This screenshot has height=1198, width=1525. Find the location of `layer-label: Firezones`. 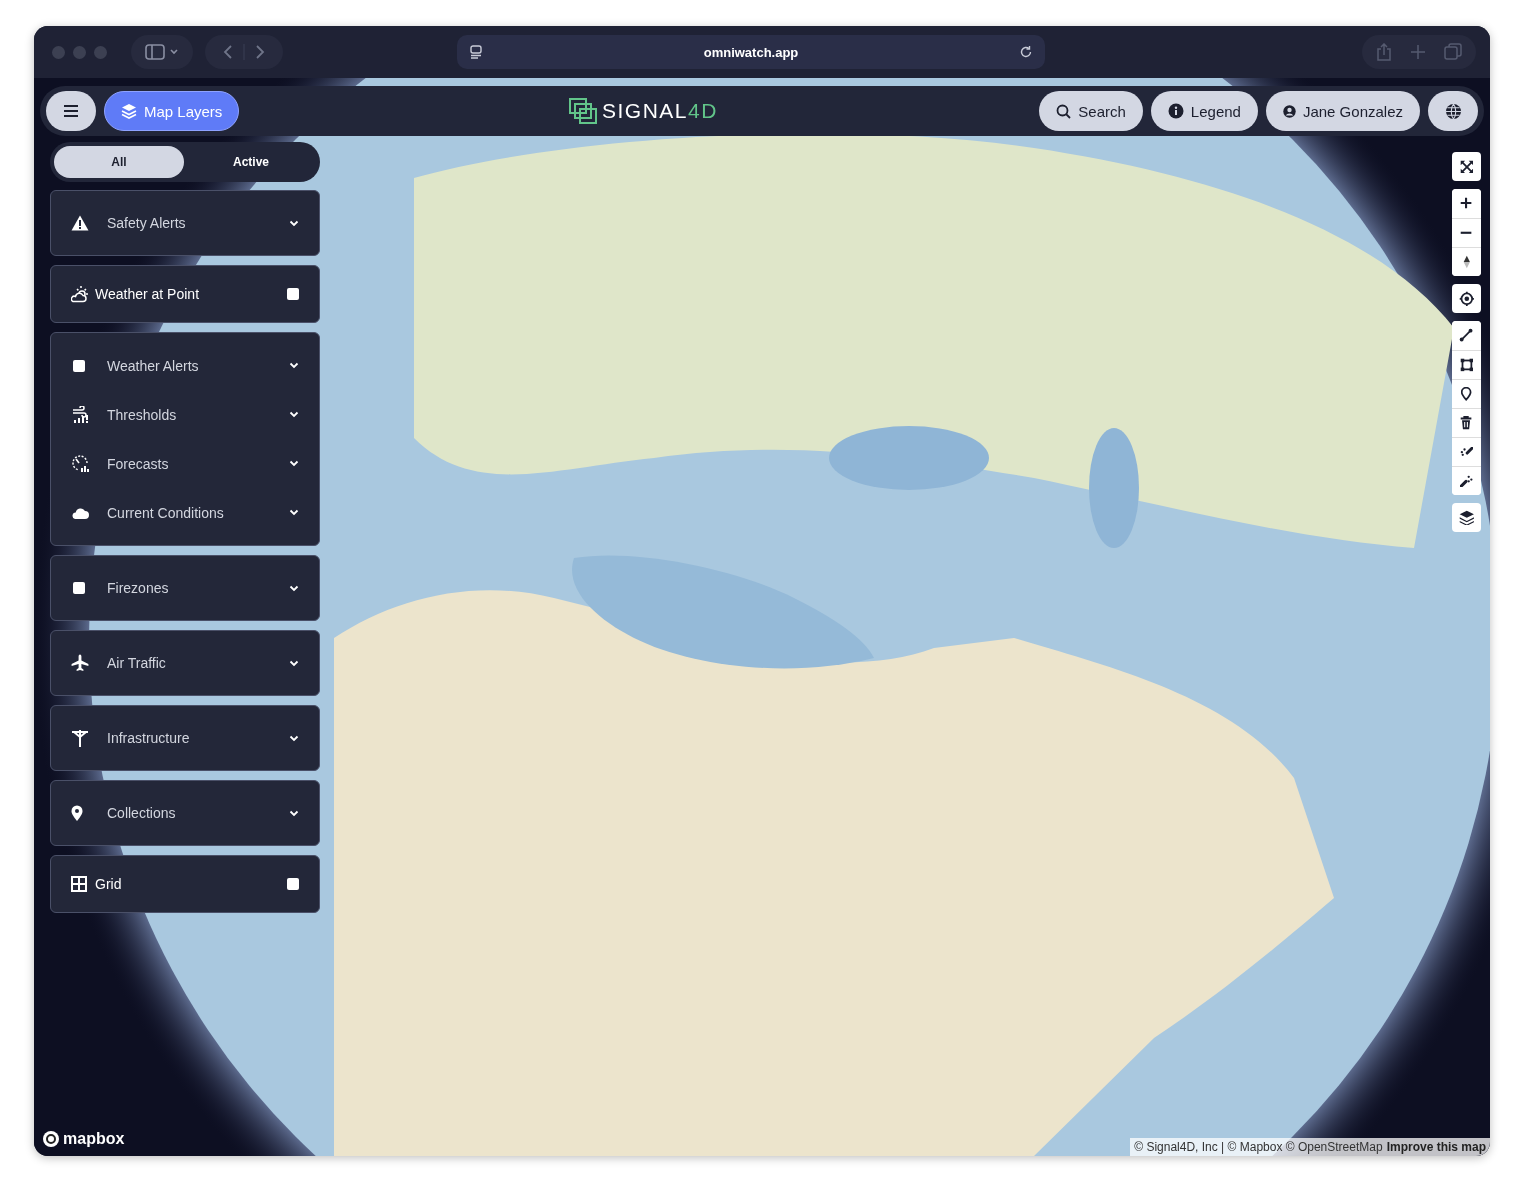

layer-label: Firezones is located at coordinates (138, 588).